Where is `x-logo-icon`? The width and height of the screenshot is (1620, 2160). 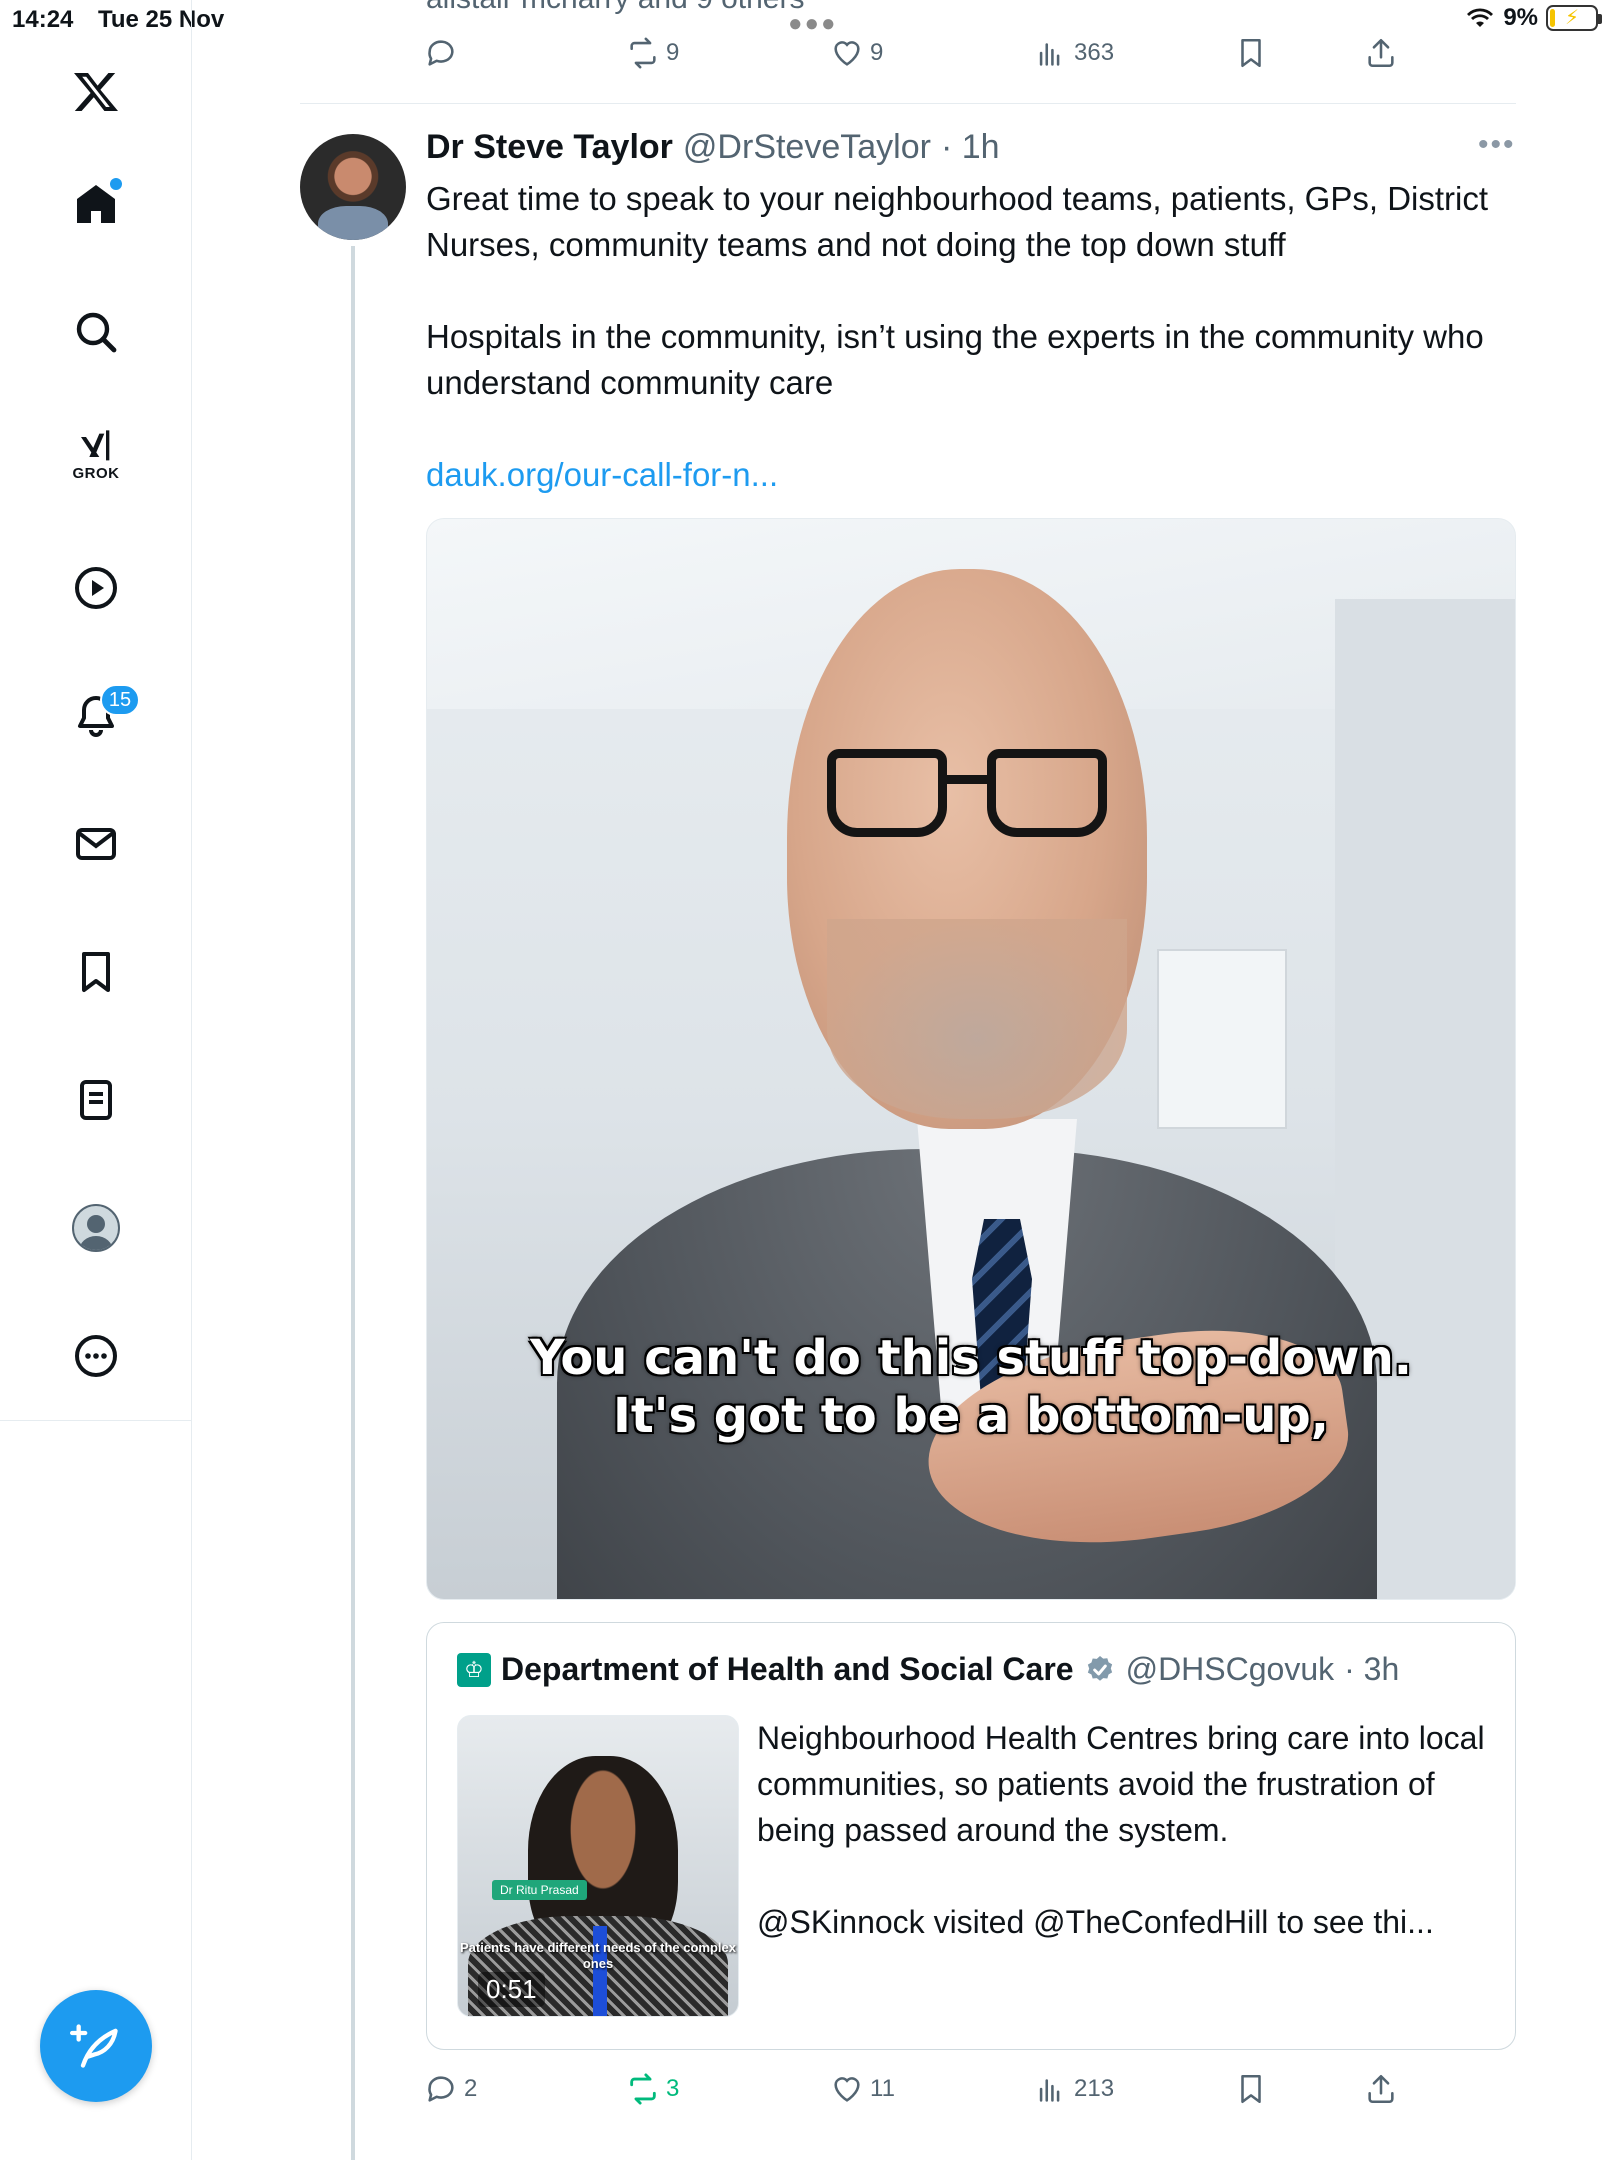
x-logo-icon is located at coordinates (96, 92).